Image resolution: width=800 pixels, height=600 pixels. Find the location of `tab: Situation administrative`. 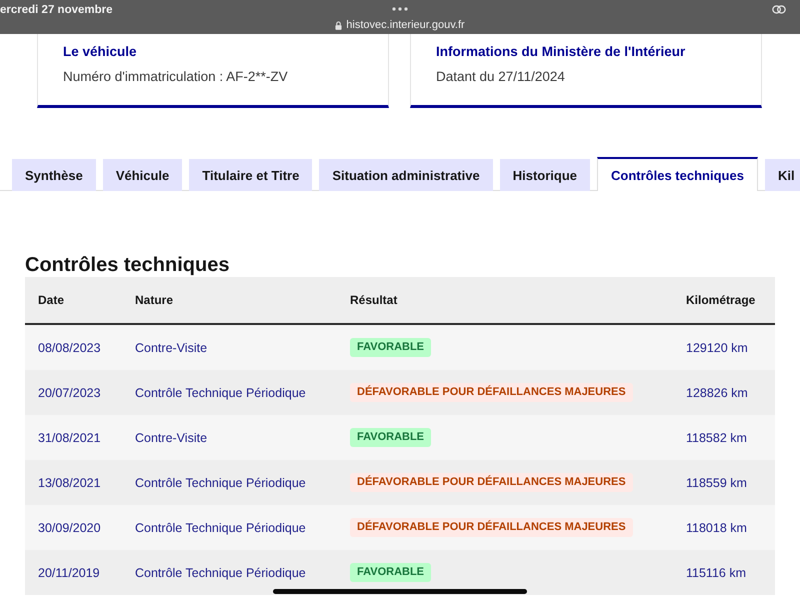

tab: Situation administrative is located at coordinates (406, 175).